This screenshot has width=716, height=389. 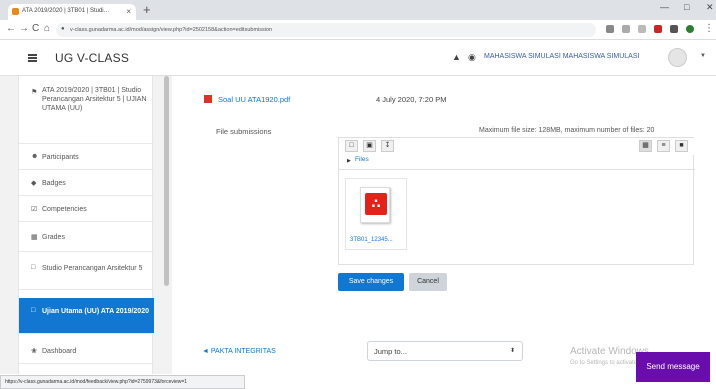 I want to click on breadcrumb: ▶ Files, so click(x=517, y=162).